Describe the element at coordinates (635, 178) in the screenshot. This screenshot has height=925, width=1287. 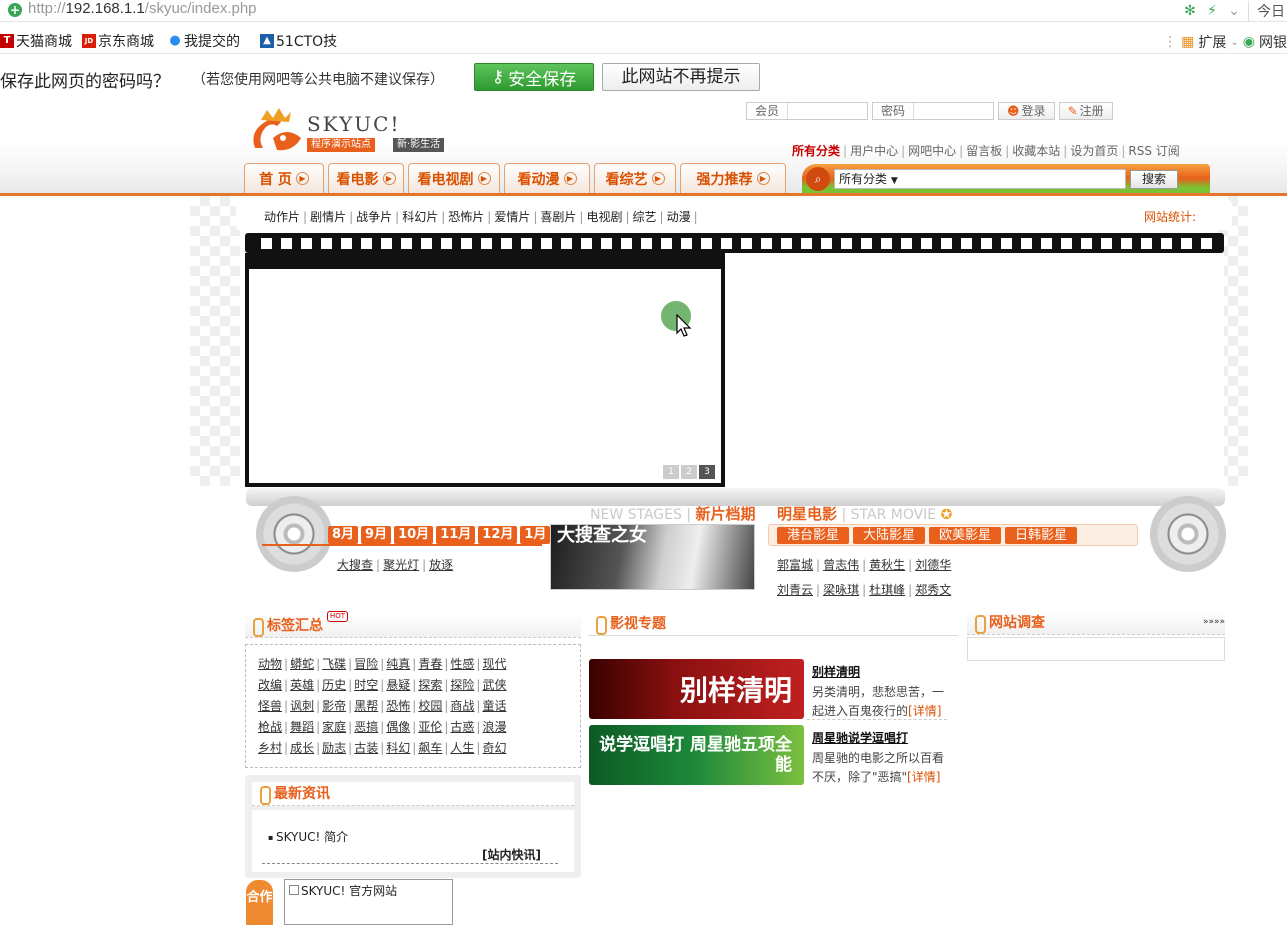
I see `nav-variety: 看综艺 ▶` at that location.